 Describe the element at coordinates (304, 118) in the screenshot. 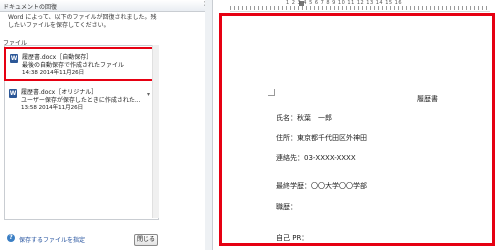

I see `name-line: 氏名：秋葉 一郎` at that location.